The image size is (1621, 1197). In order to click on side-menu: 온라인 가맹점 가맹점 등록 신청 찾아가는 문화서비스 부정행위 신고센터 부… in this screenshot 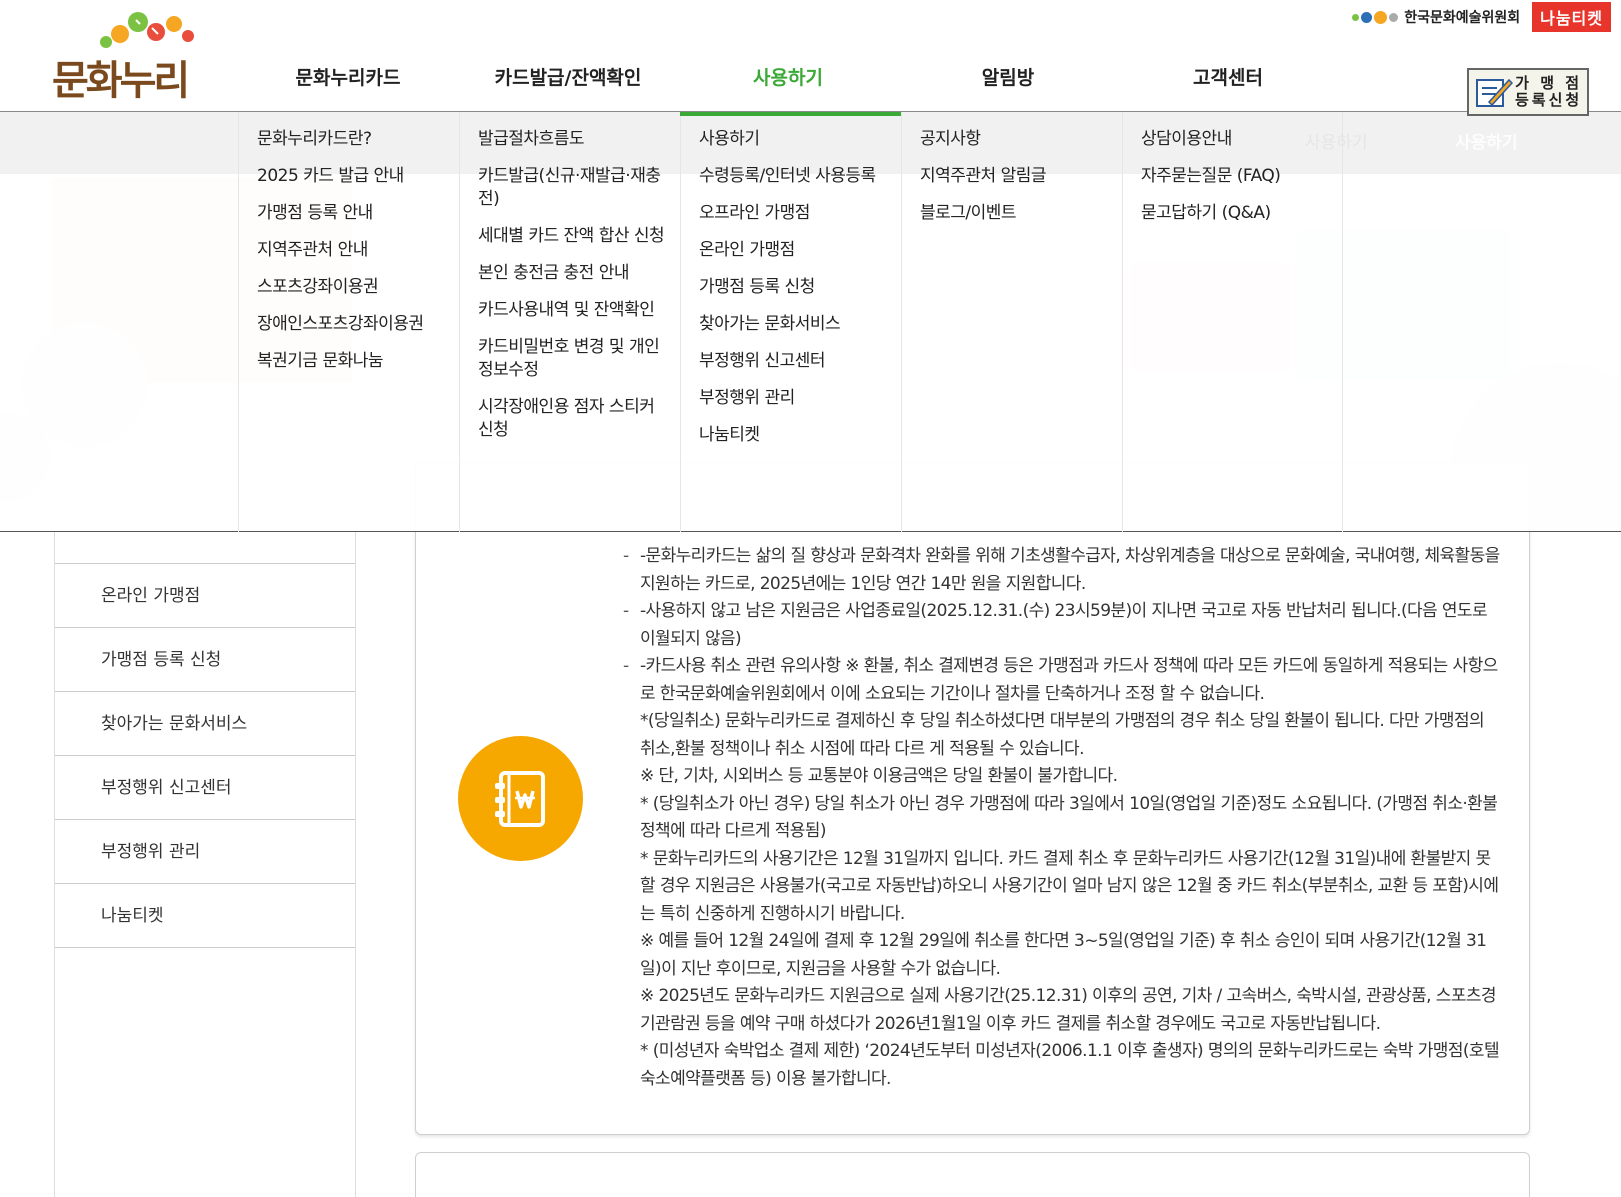, I will do `click(205, 864)`.